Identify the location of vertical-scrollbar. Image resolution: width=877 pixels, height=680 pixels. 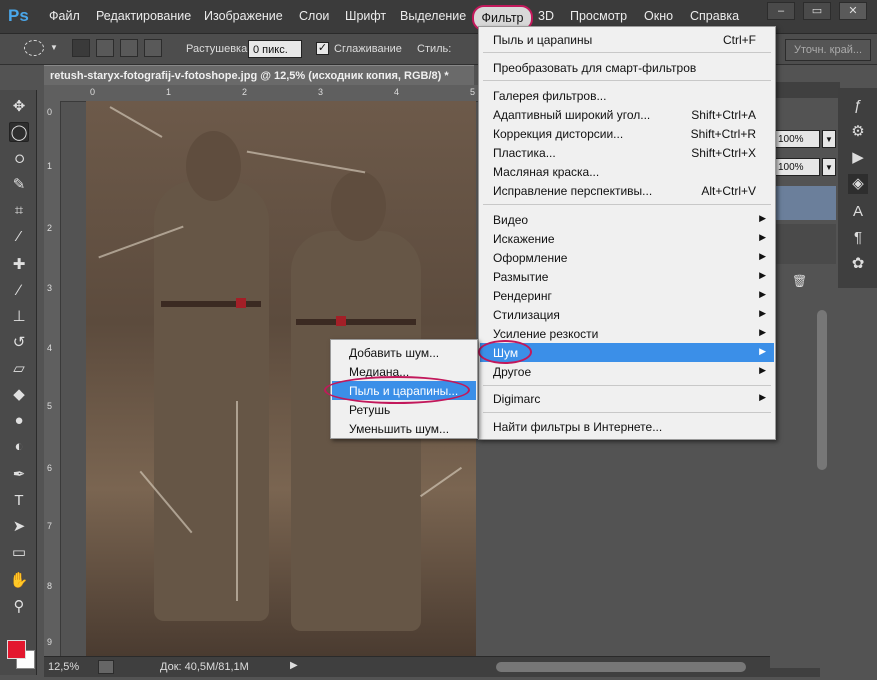
(822, 390).